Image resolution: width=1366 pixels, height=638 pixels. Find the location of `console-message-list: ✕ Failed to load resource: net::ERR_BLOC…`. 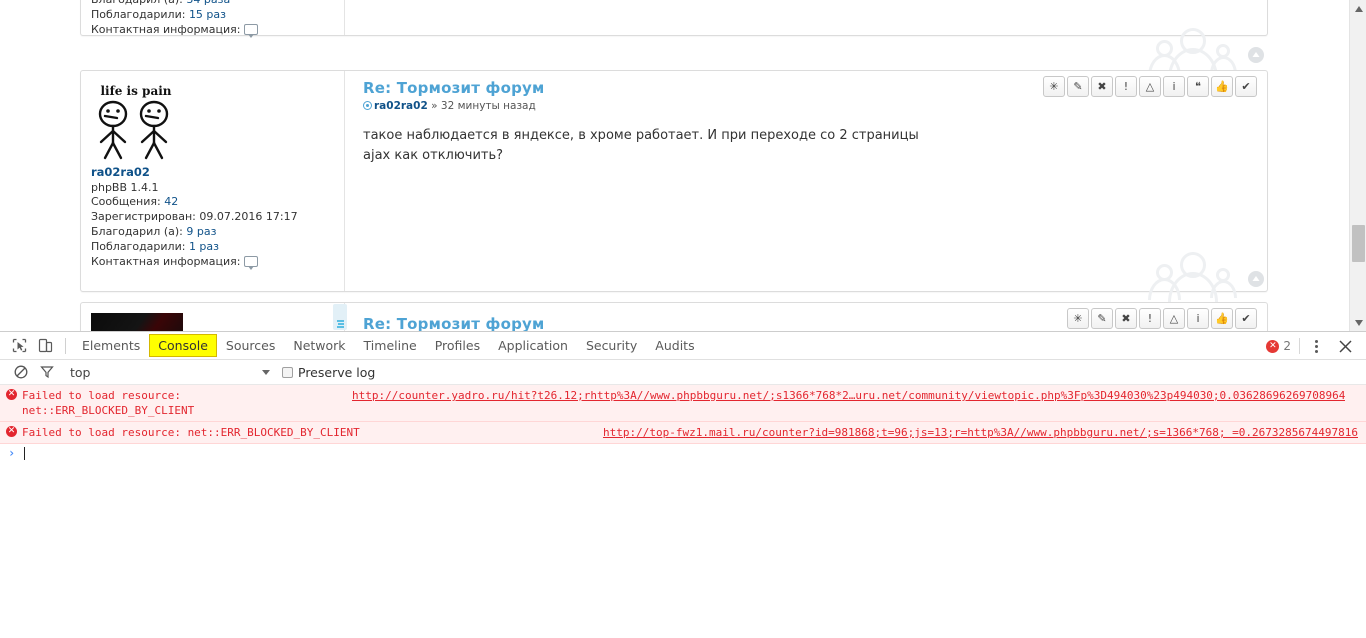

console-message-list: ✕ Failed to load resource: net::ERR_BLOC… is located at coordinates (683, 424).